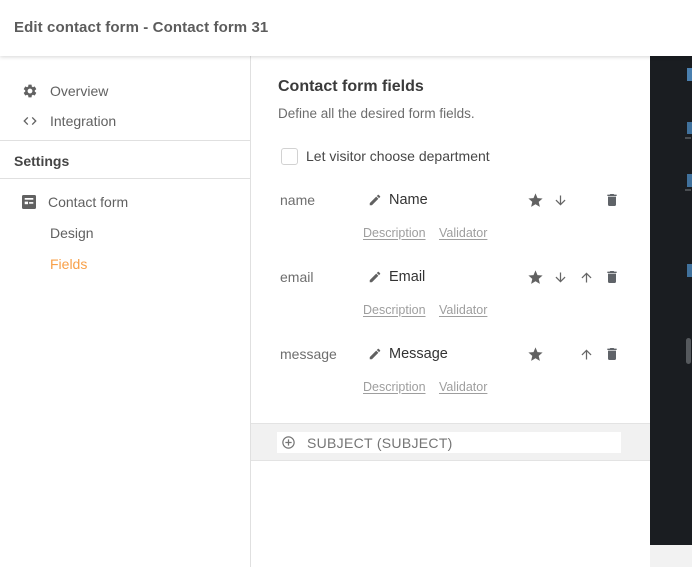 The height and width of the screenshot is (567, 692). I want to click on add-field-label: SUBJECT (SUBJECT), so click(380, 442).